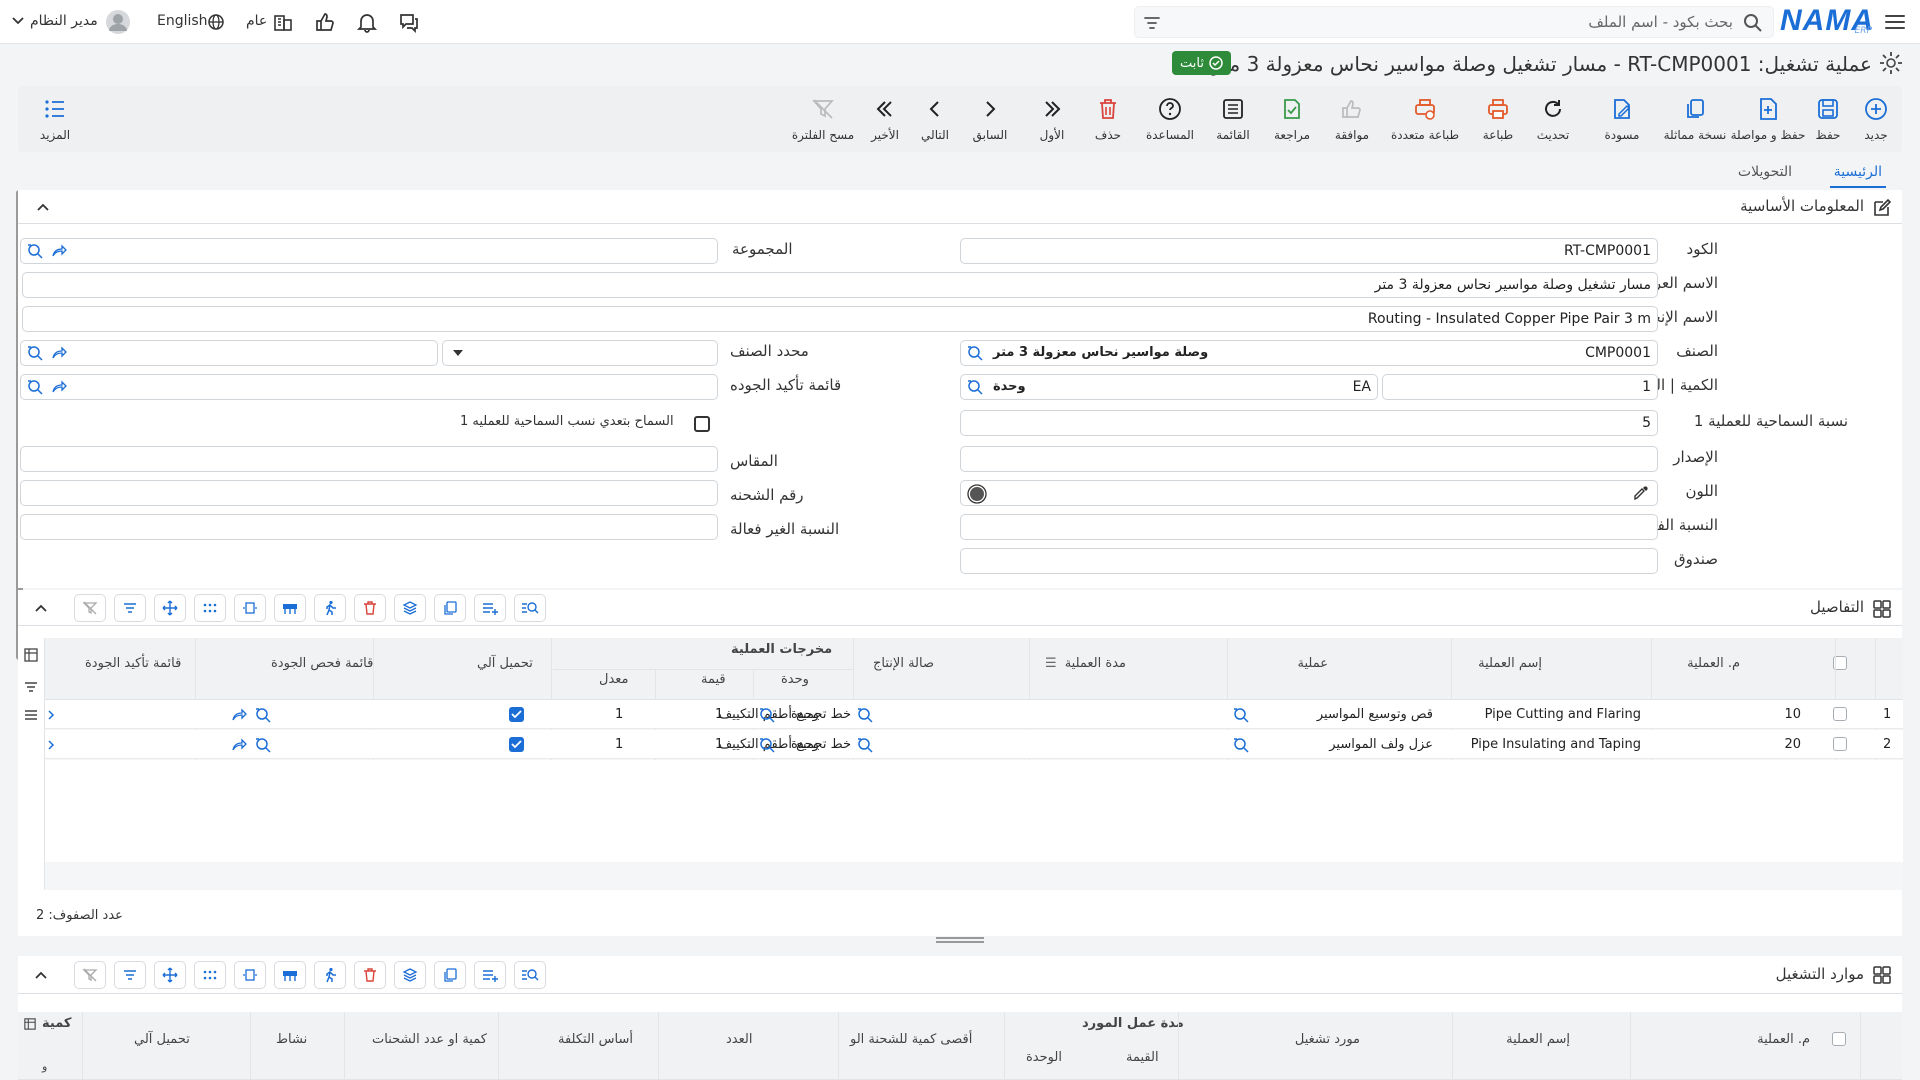  I want to click on col-operation: عملية, so click(1313, 663).